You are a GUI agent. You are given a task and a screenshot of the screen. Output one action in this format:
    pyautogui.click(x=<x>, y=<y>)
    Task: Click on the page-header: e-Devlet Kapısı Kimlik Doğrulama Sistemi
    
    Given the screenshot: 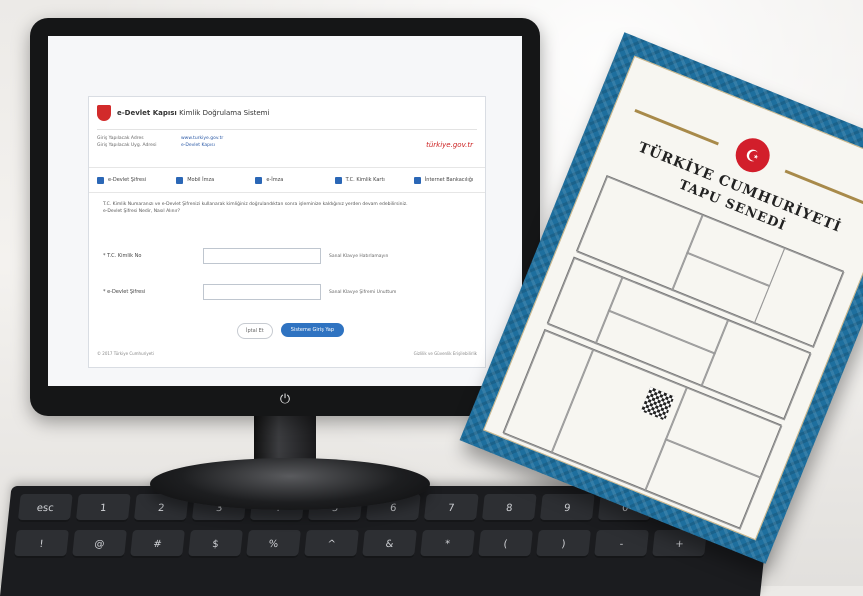 What is the action you would take?
    pyautogui.click(x=183, y=113)
    